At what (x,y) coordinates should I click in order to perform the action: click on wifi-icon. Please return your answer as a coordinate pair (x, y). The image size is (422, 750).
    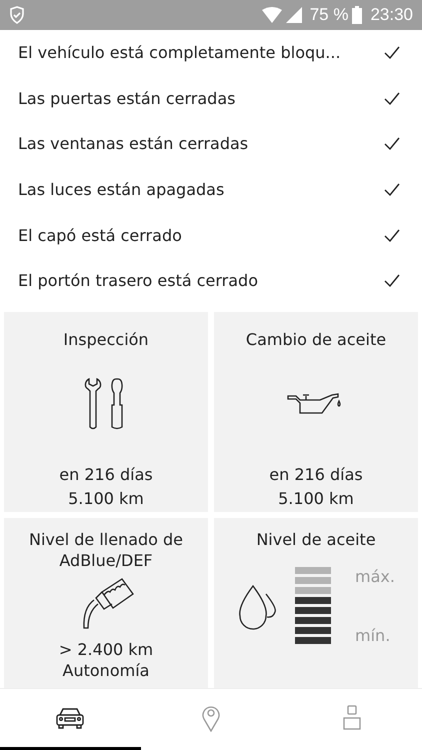
    Looking at the image, I should click on (272, 15).